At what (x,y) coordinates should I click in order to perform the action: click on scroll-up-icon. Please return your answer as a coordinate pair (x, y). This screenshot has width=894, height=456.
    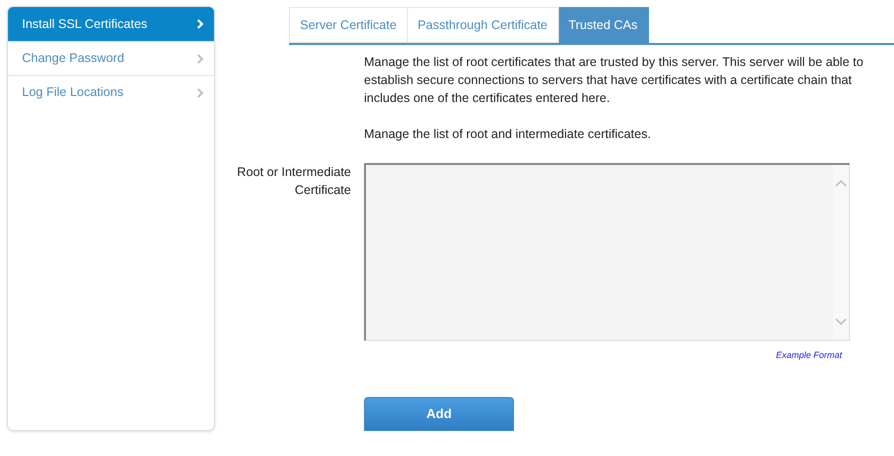
    Looking at the image, I should click on (841, 183).